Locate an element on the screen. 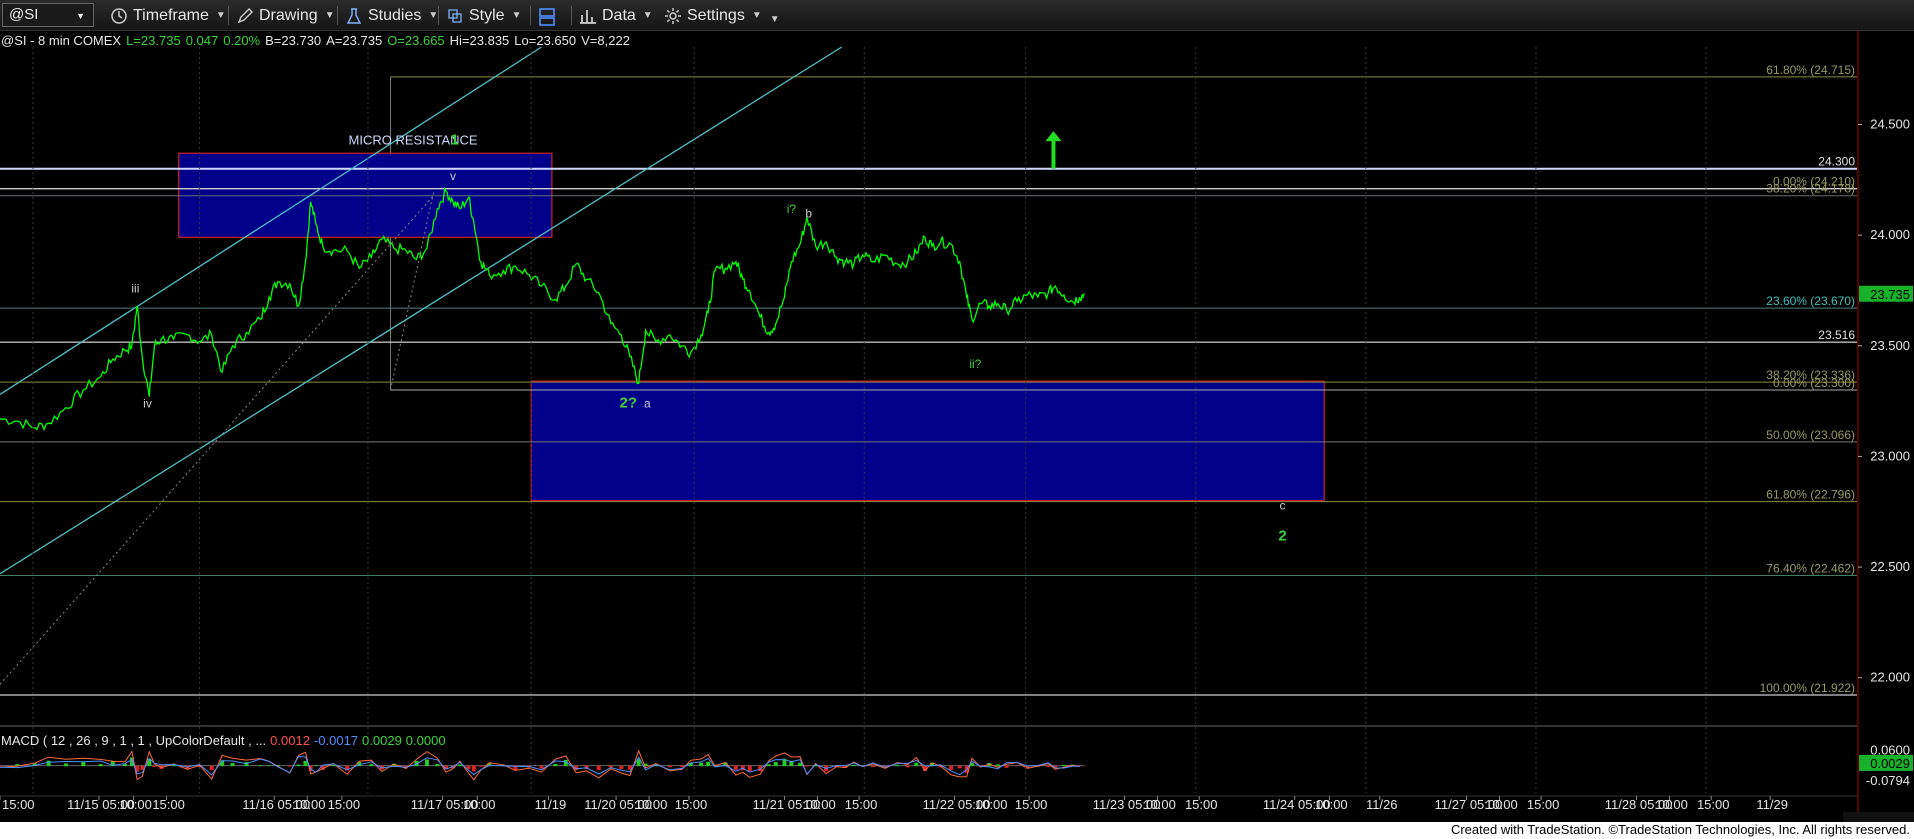 This screenshot has height=839, width=1914. ask-price: A=23.735 is located at coordinates (354, 40).